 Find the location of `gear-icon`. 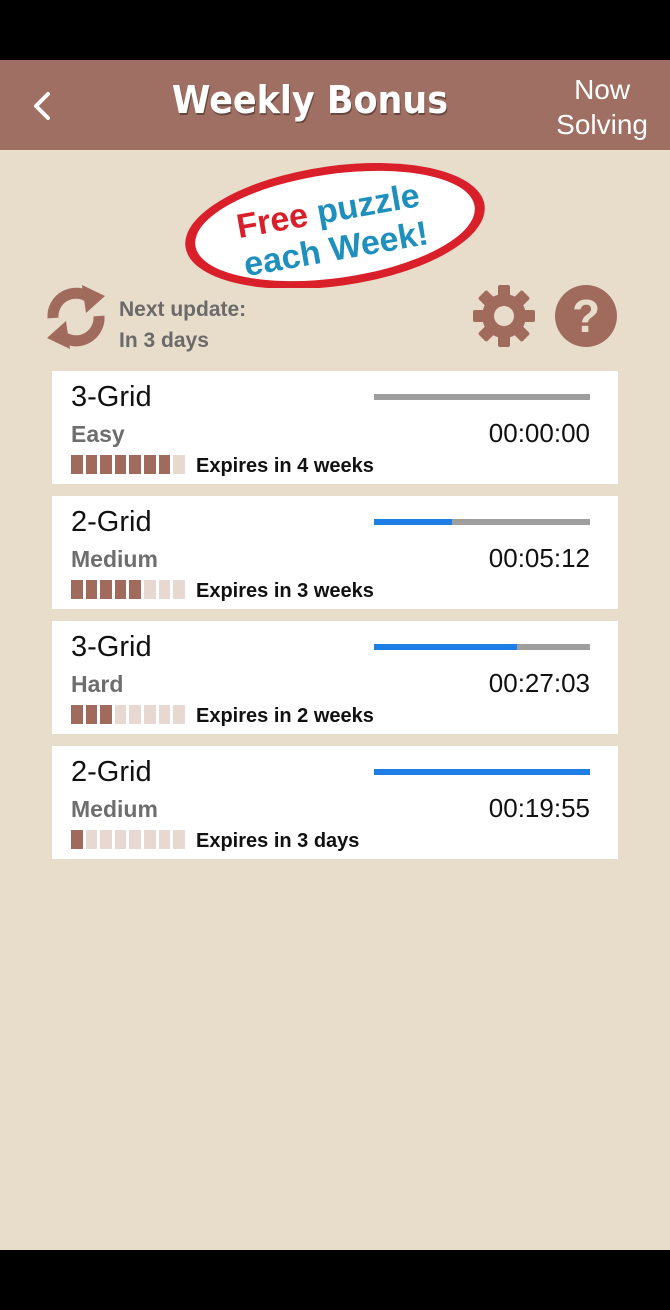

gear-icon is located at coordinates (504, 316).